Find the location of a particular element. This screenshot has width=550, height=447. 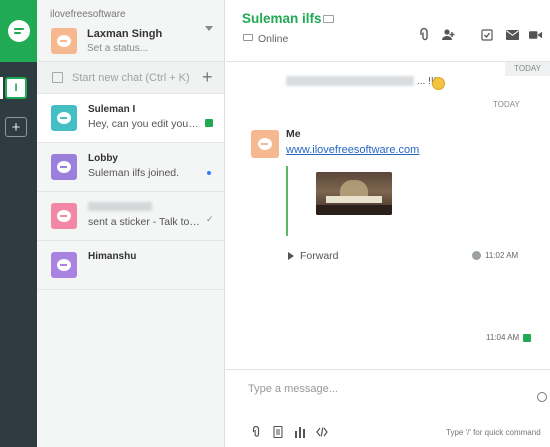

preview-floor is located at coordinates (354, 210).